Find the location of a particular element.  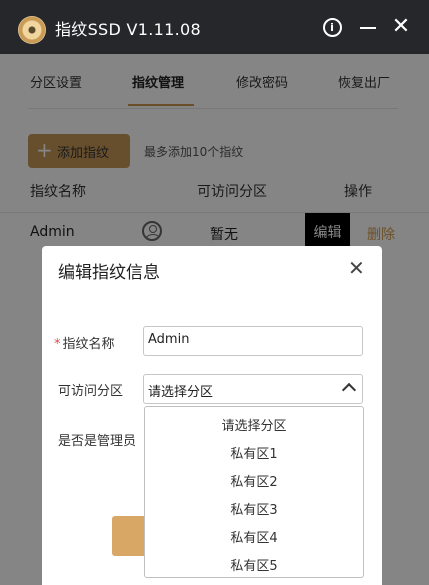

dropdown-option-private-1: 私有区1 is located at coordinates (254, 452).